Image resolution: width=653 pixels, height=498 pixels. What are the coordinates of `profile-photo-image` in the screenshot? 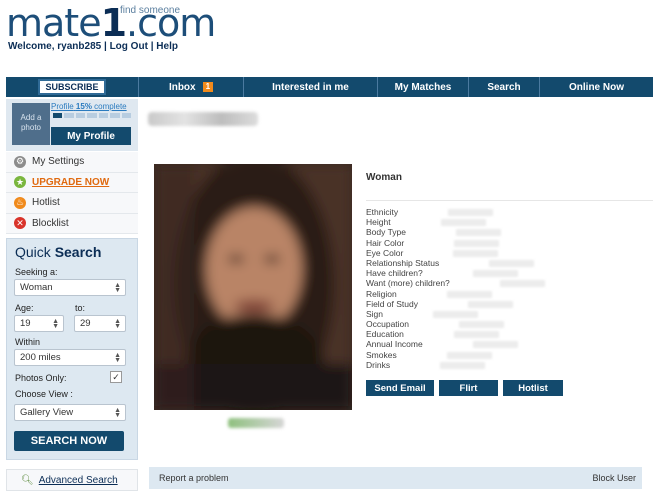 It's located at (253, 287).